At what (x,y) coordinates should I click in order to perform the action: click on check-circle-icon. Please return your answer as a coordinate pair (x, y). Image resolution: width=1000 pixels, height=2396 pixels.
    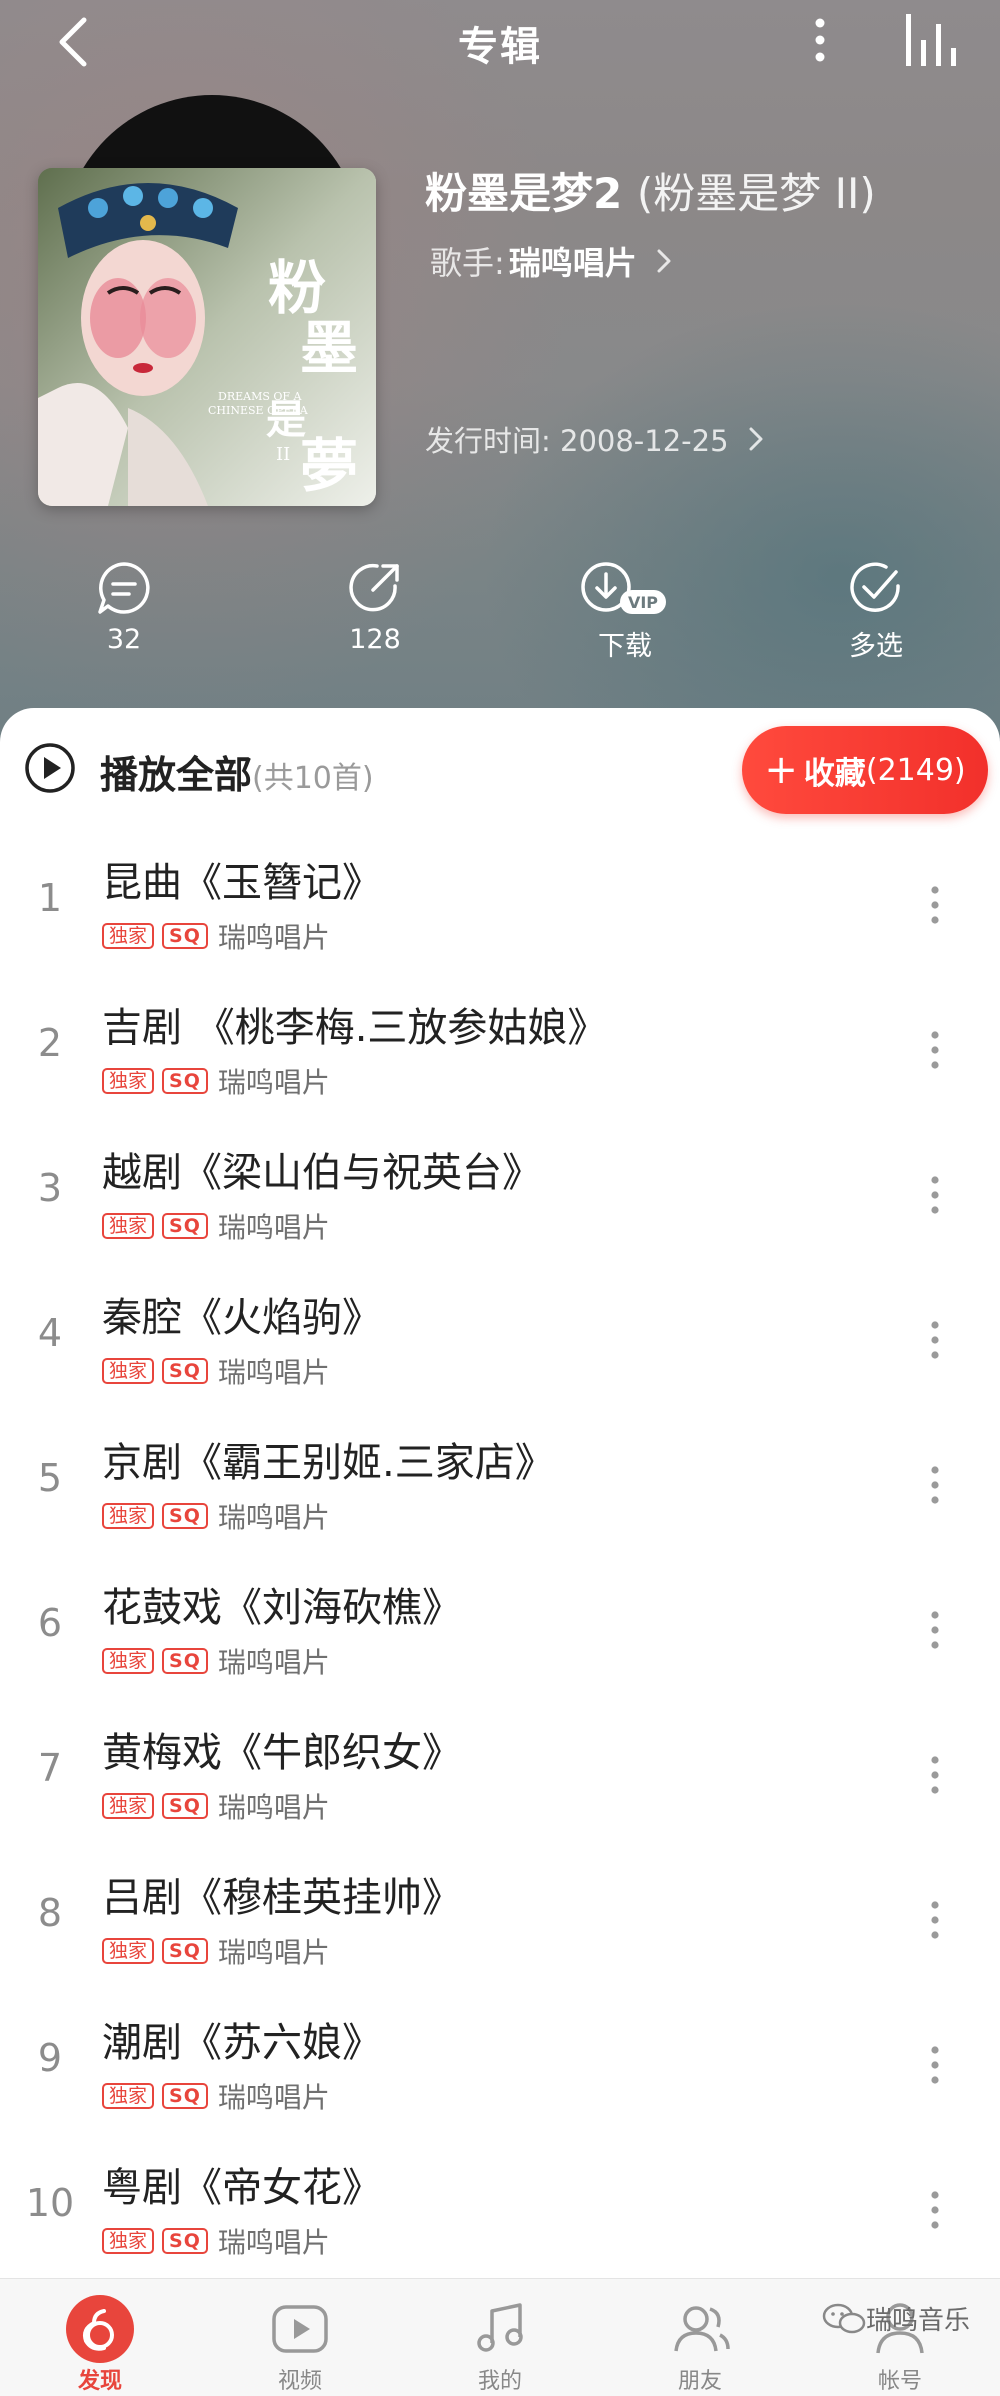
    Looking at the image, I should click on (875, 587).